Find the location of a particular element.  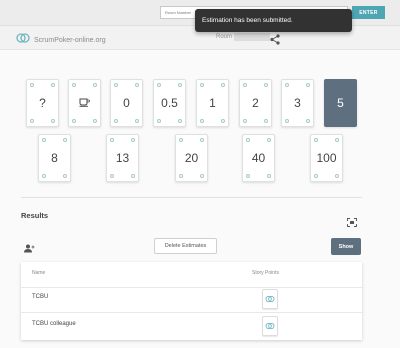

card-label: 1 is located at coordinates (212, 103).